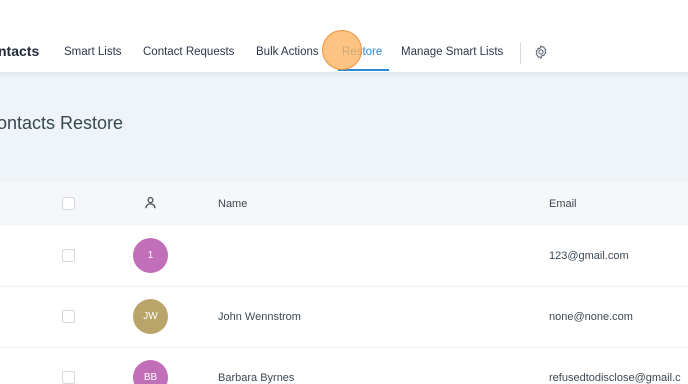 The height and width of the screenshot is (384, 688). I want to click on contact-email: refusedtodisclose@gmail.c, so click(615, 378).